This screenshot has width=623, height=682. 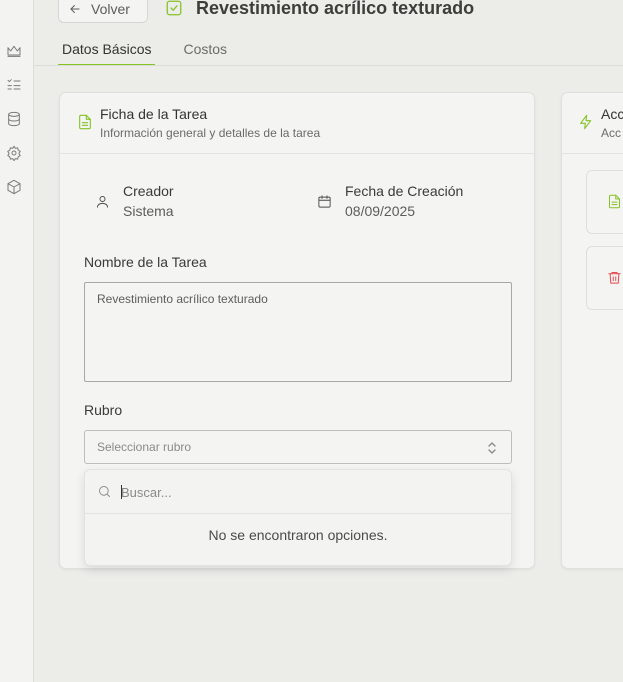 What do you see at coordinates (14, 187) in the screenshot?
I see `package-icon` at bounding box center [14, 187].